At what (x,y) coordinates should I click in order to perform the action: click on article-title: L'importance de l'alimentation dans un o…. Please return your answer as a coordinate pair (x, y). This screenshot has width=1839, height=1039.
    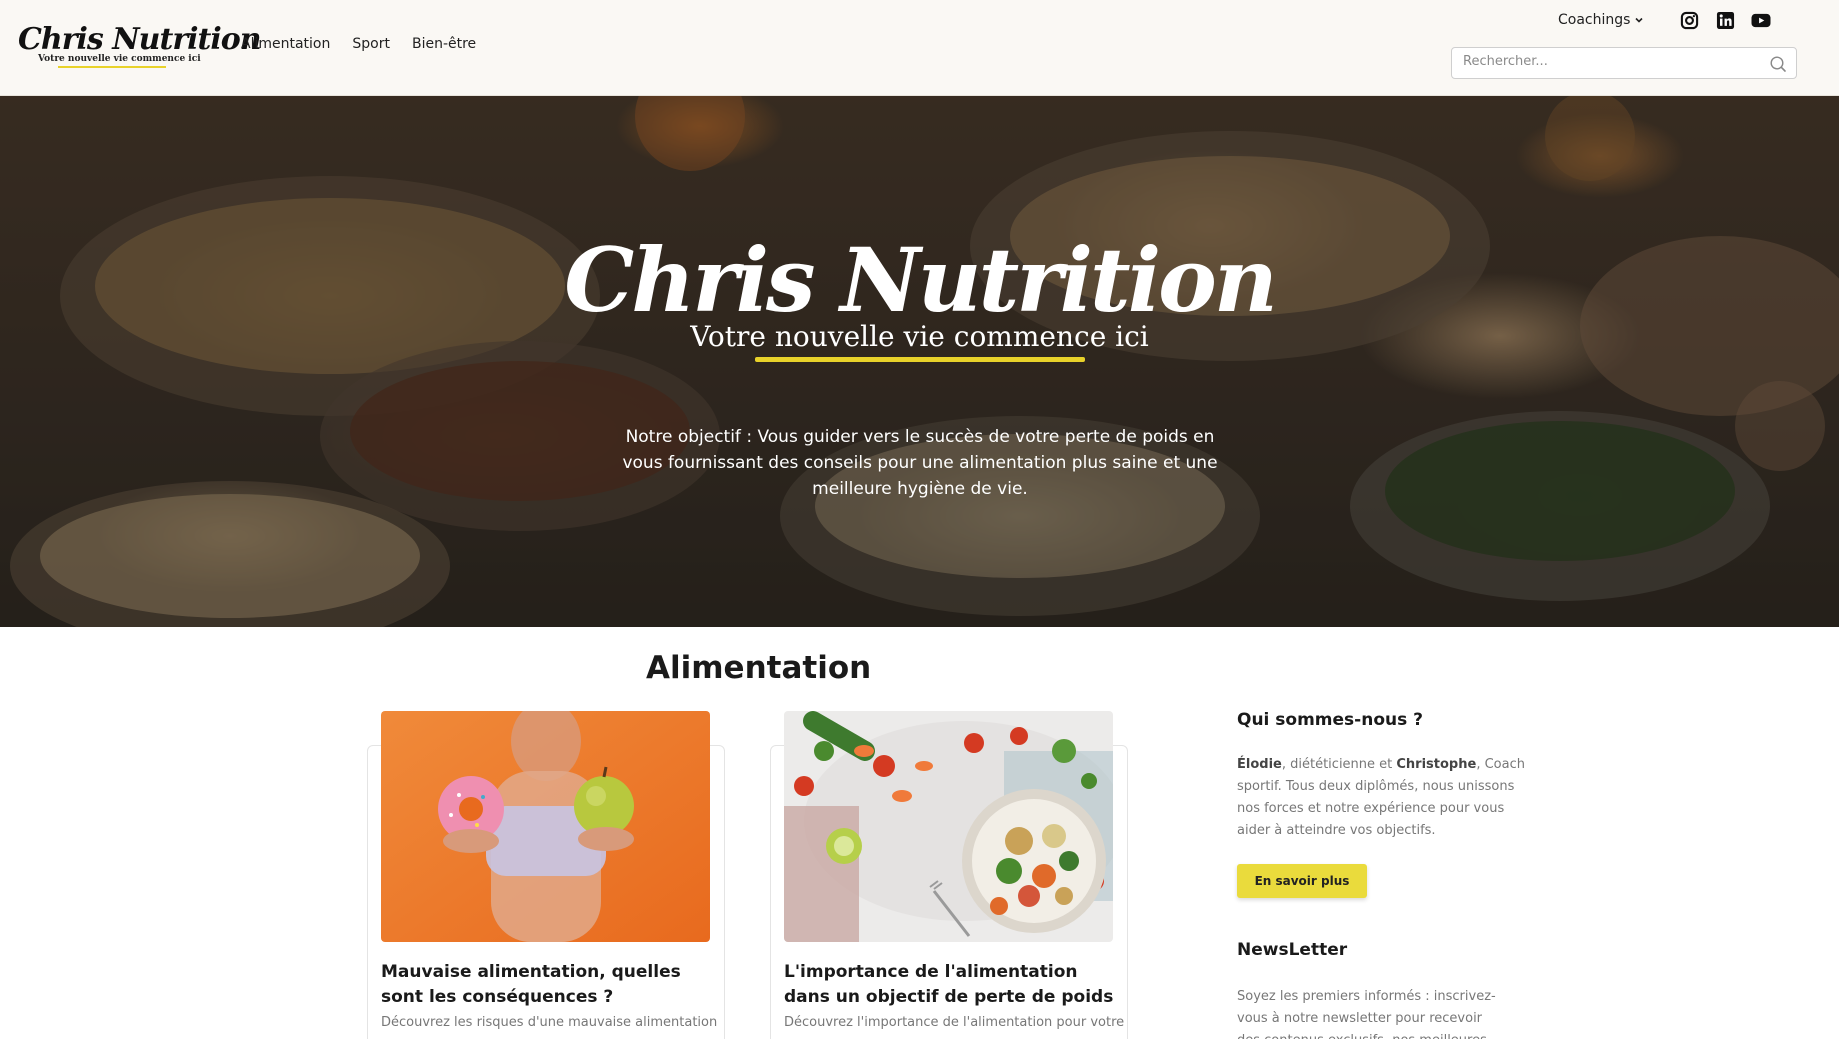
    Looking at the image, I should click on (954, 985).